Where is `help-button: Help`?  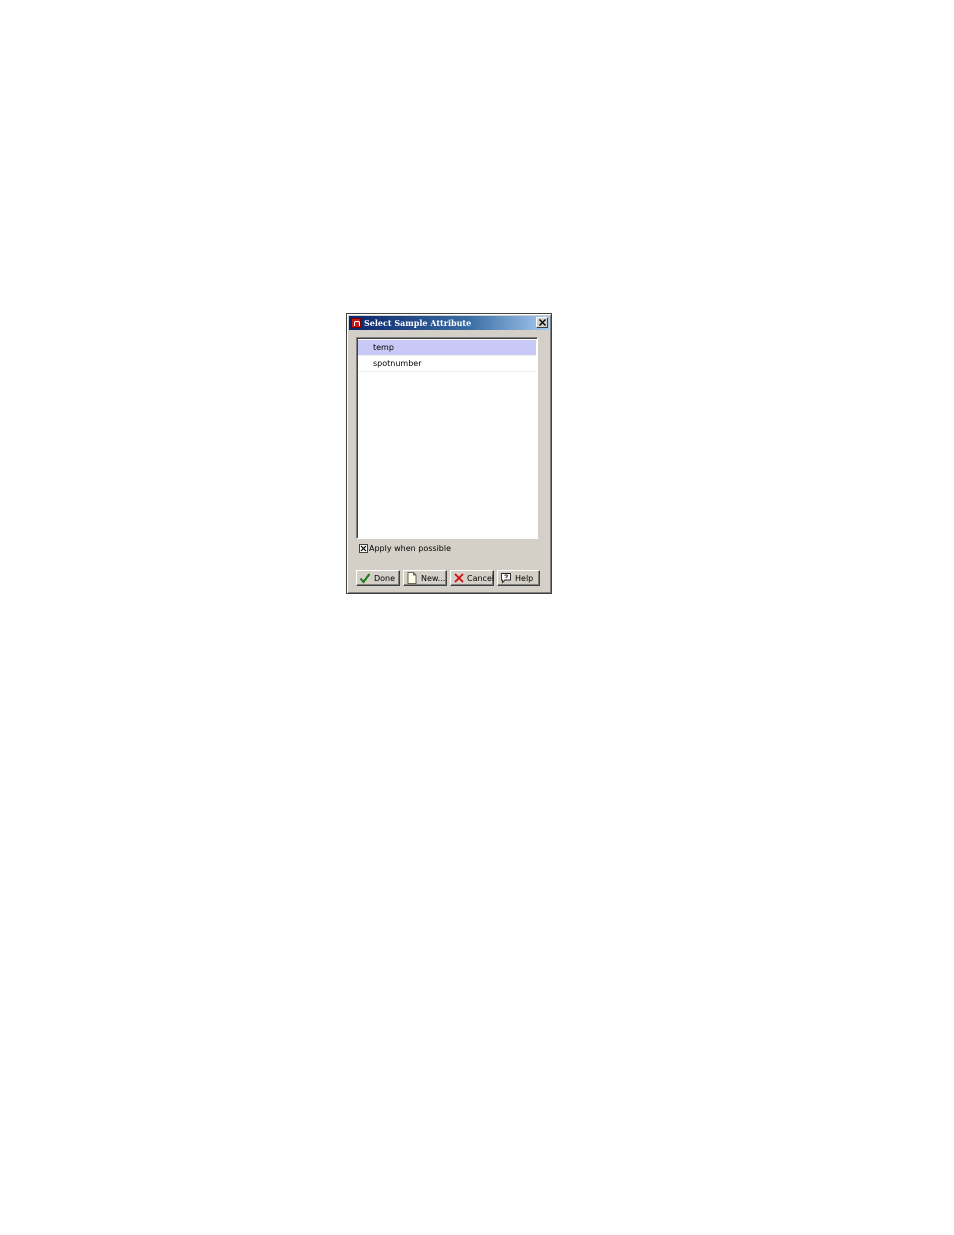
help-button: Help is located at coordinates (518, 578).